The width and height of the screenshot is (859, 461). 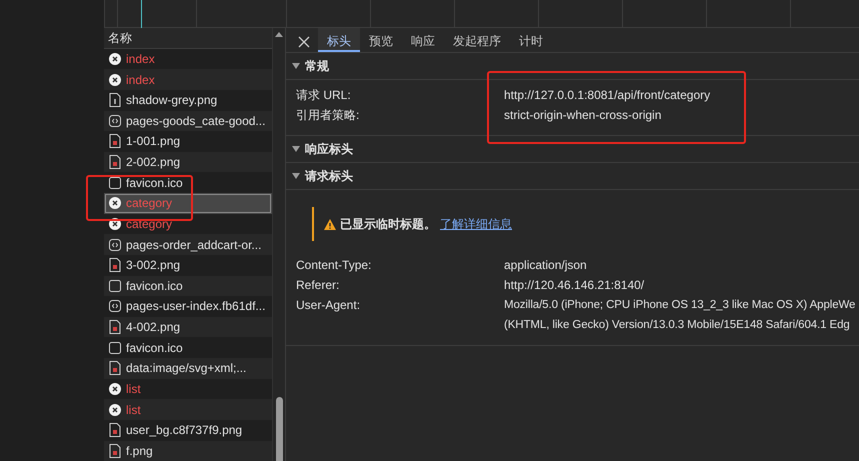 I want to click on header-value: strict-origin-when-cross-origin, so click(x=583, y=115).